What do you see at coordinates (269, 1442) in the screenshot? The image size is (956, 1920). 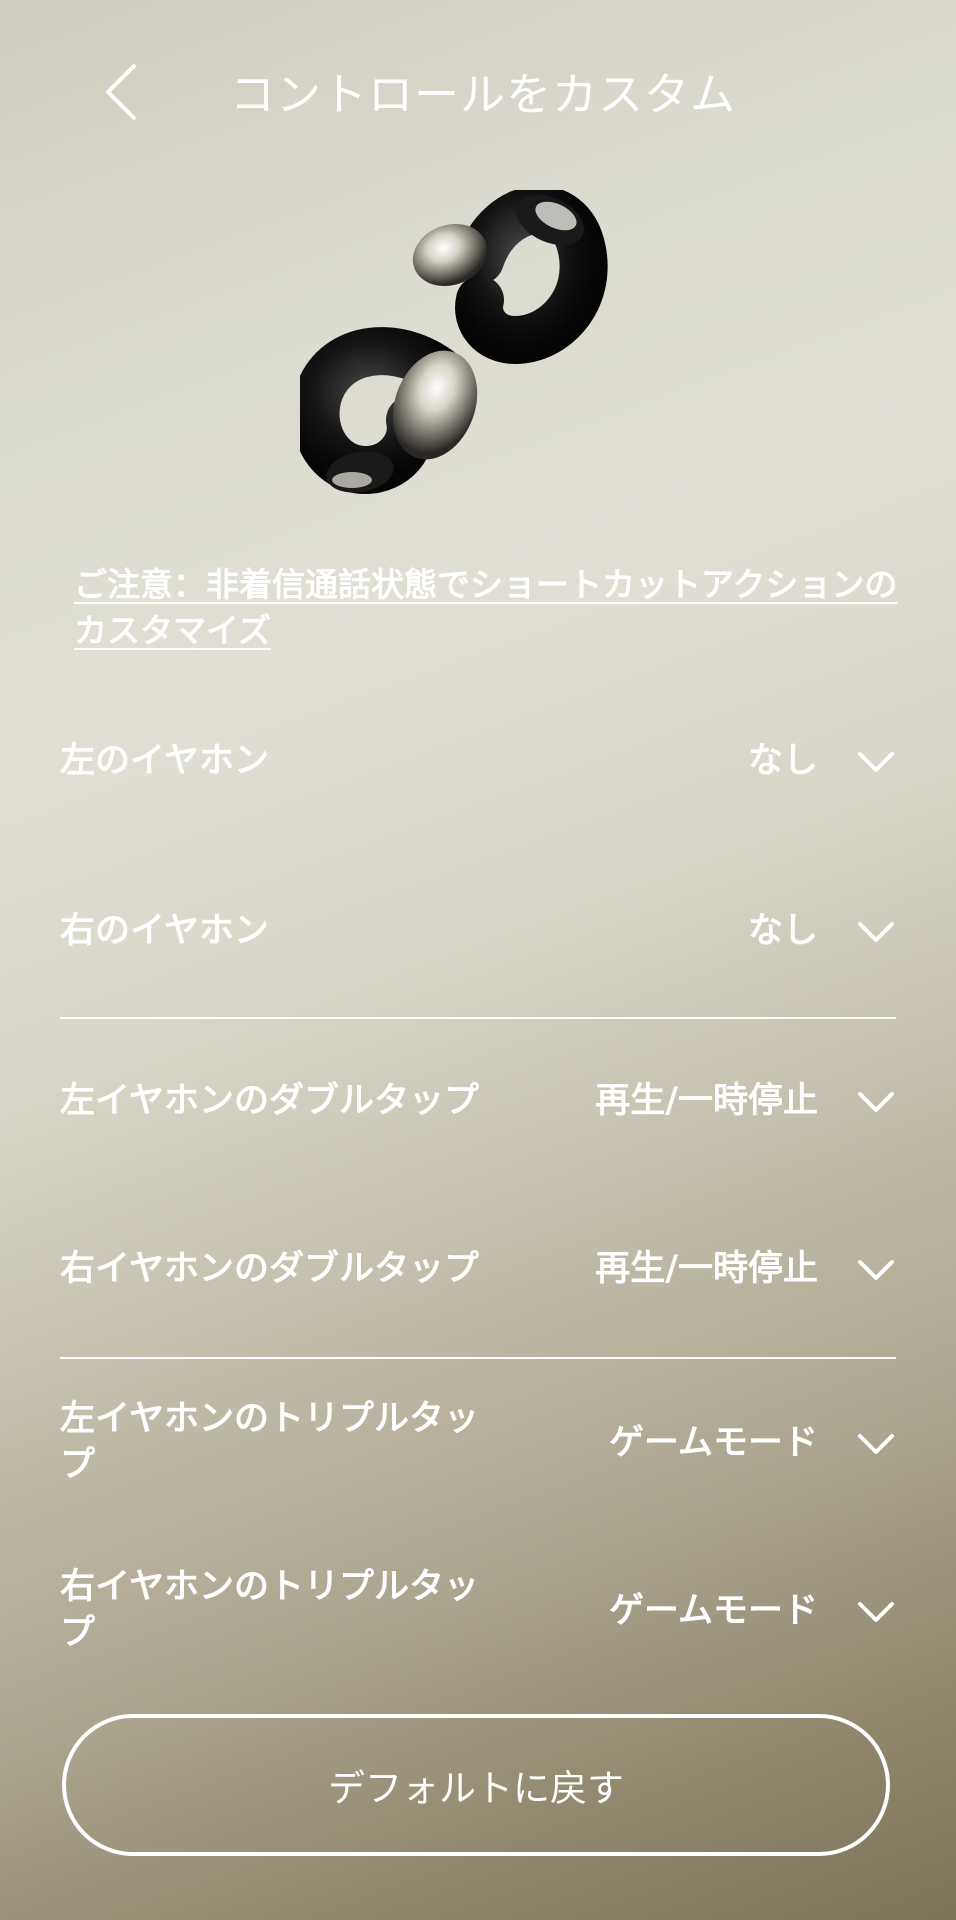 I see `control-label: 左イヤホンのトリプルタップ` at bounding box center [269, 1442].